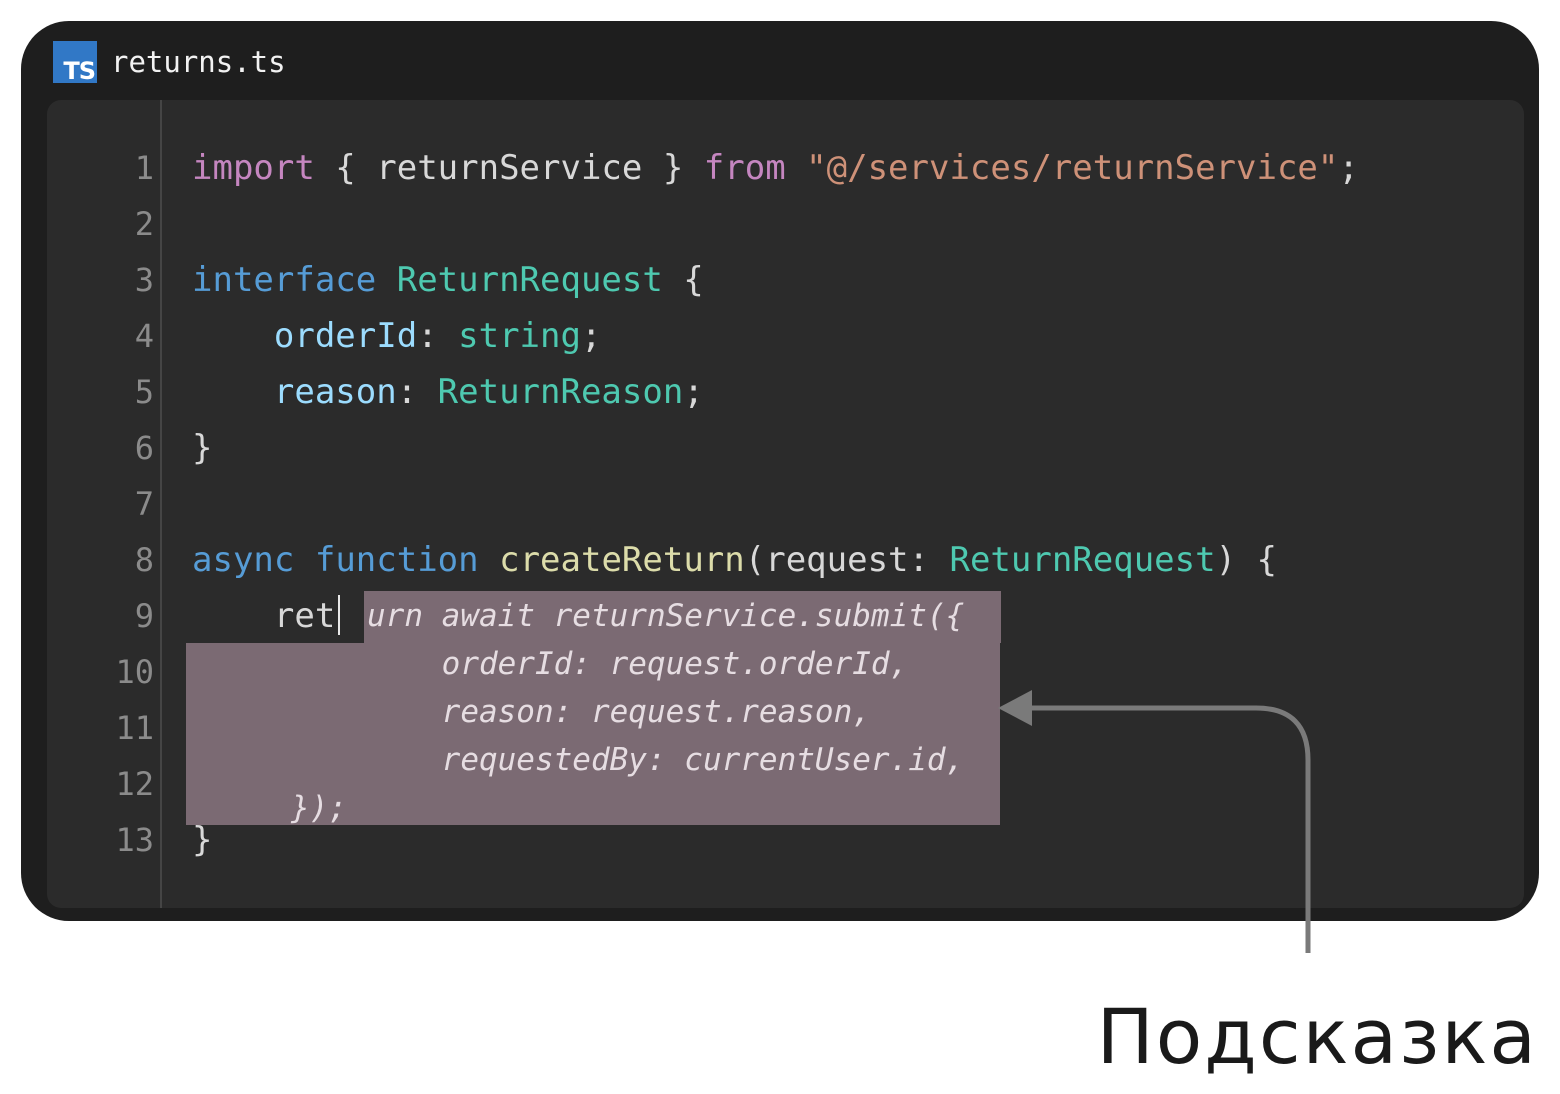 This screenshot has height=1094, width=1560. I want to click on annotation-arrow, so click(1154, 821).